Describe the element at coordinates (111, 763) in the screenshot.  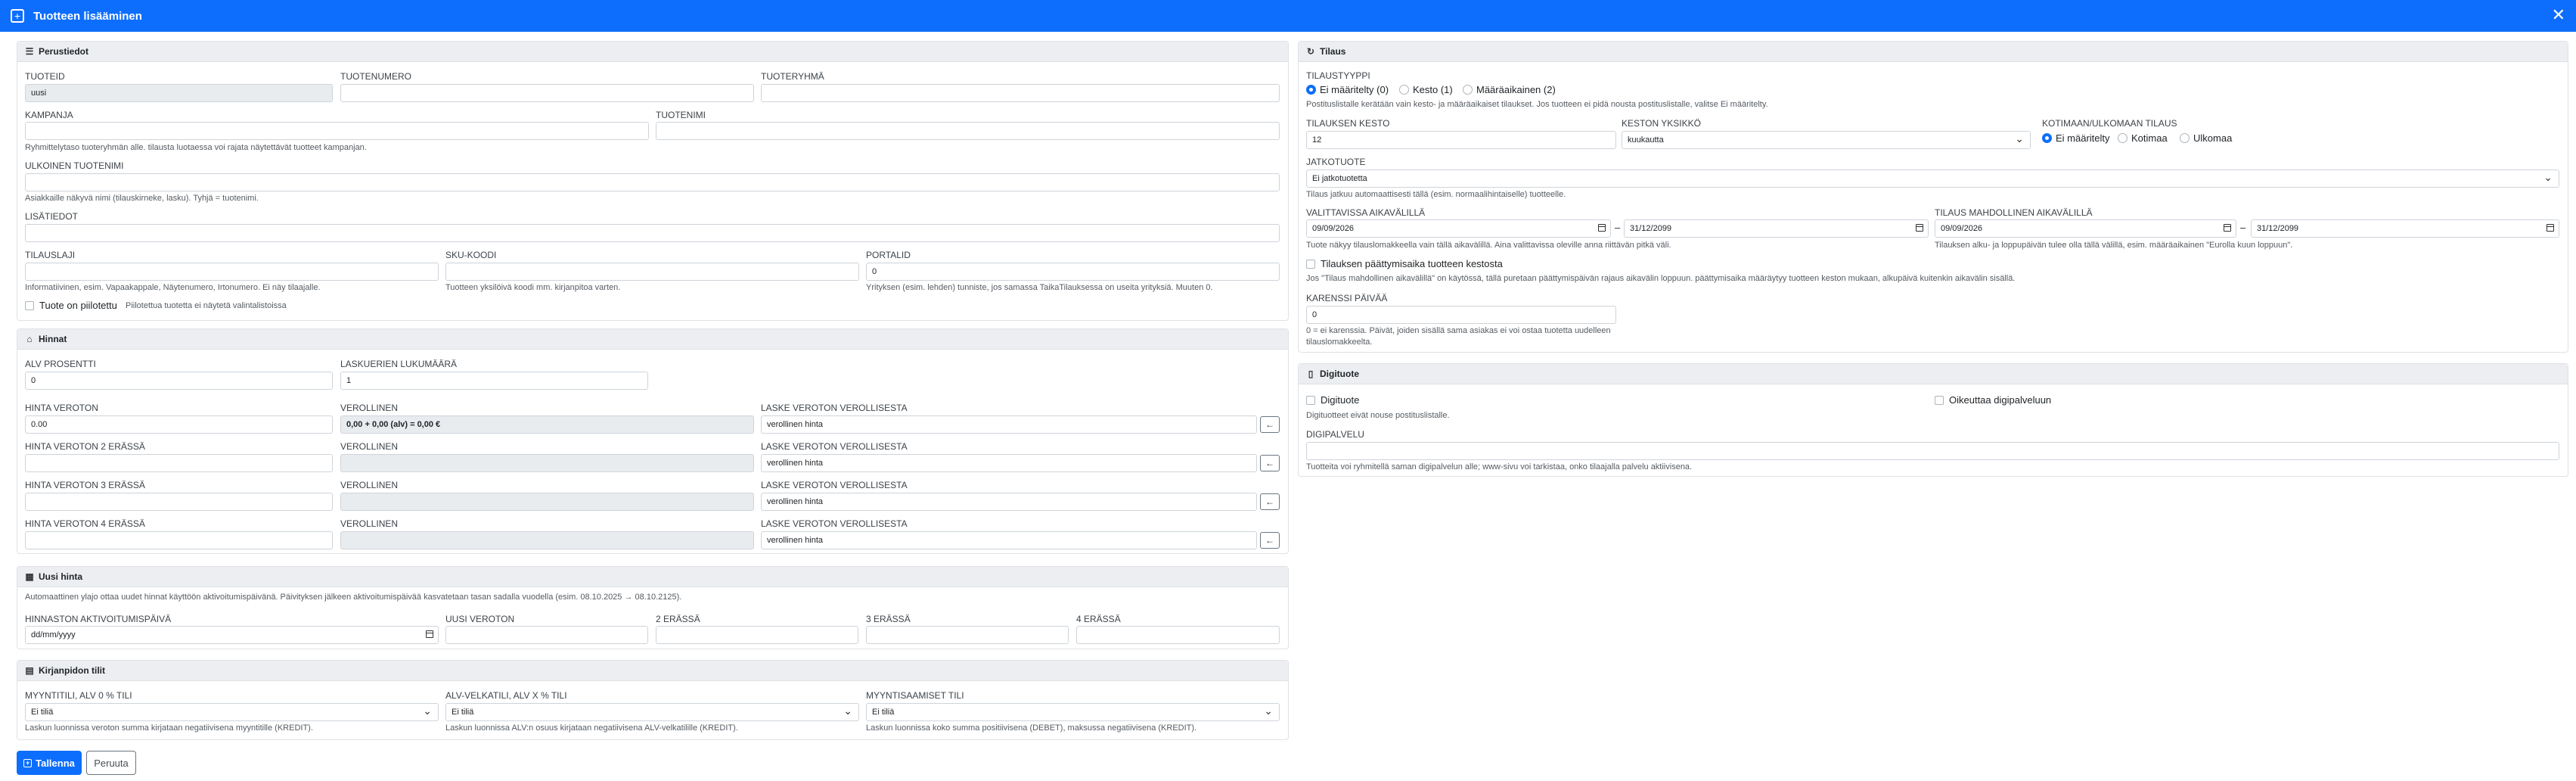
I see `cancel-button: Peruuta` at that location.